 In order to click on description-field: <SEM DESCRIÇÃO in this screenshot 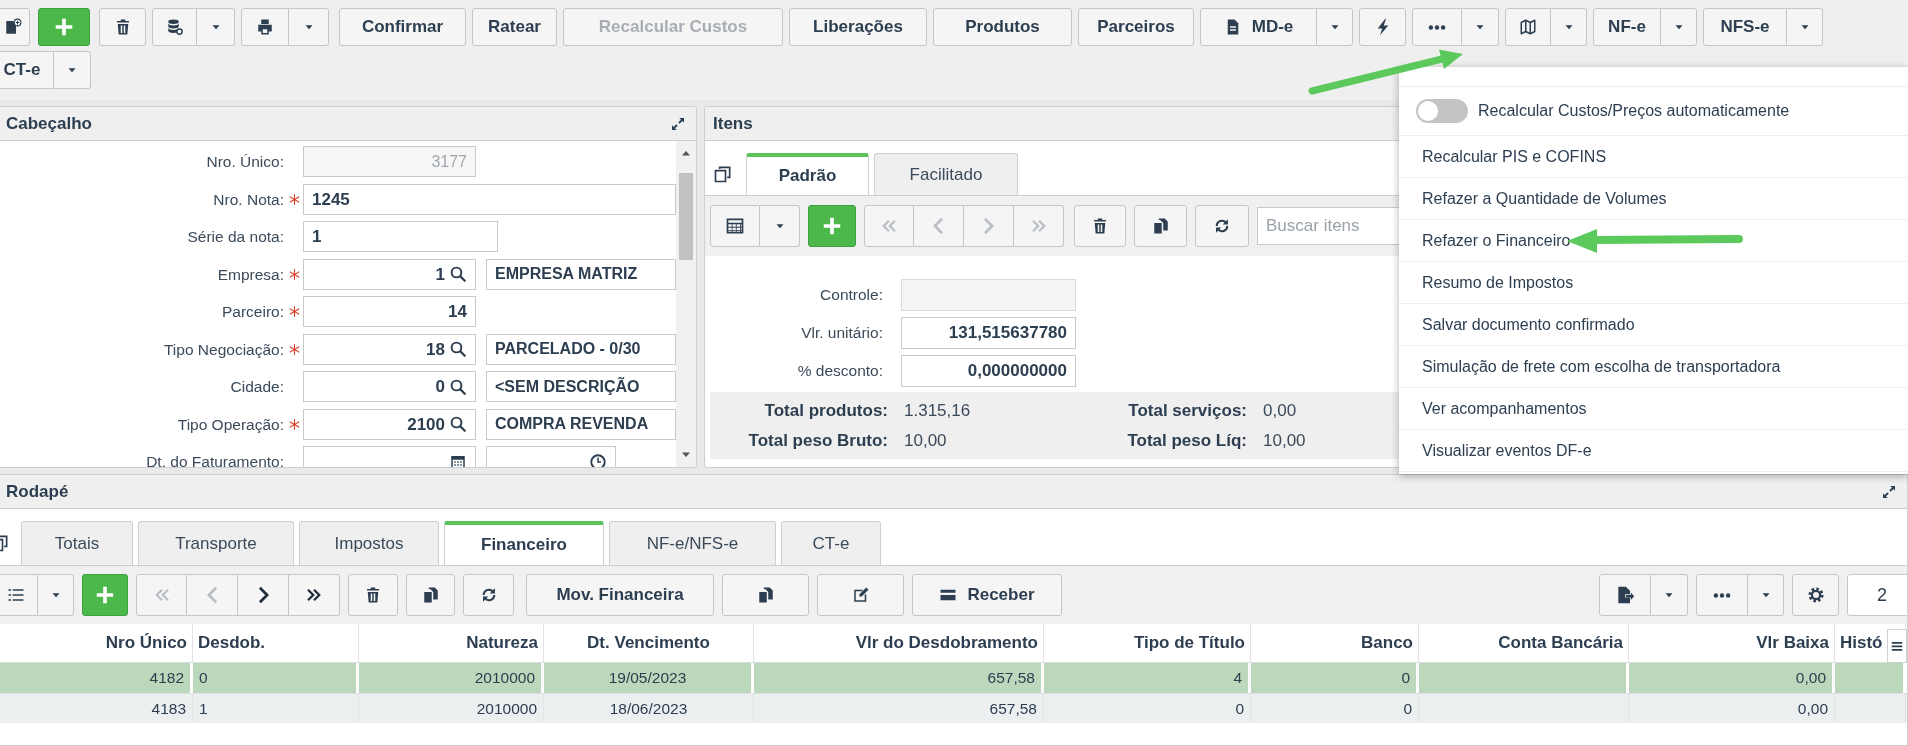, I will do `click(581, 387)`.